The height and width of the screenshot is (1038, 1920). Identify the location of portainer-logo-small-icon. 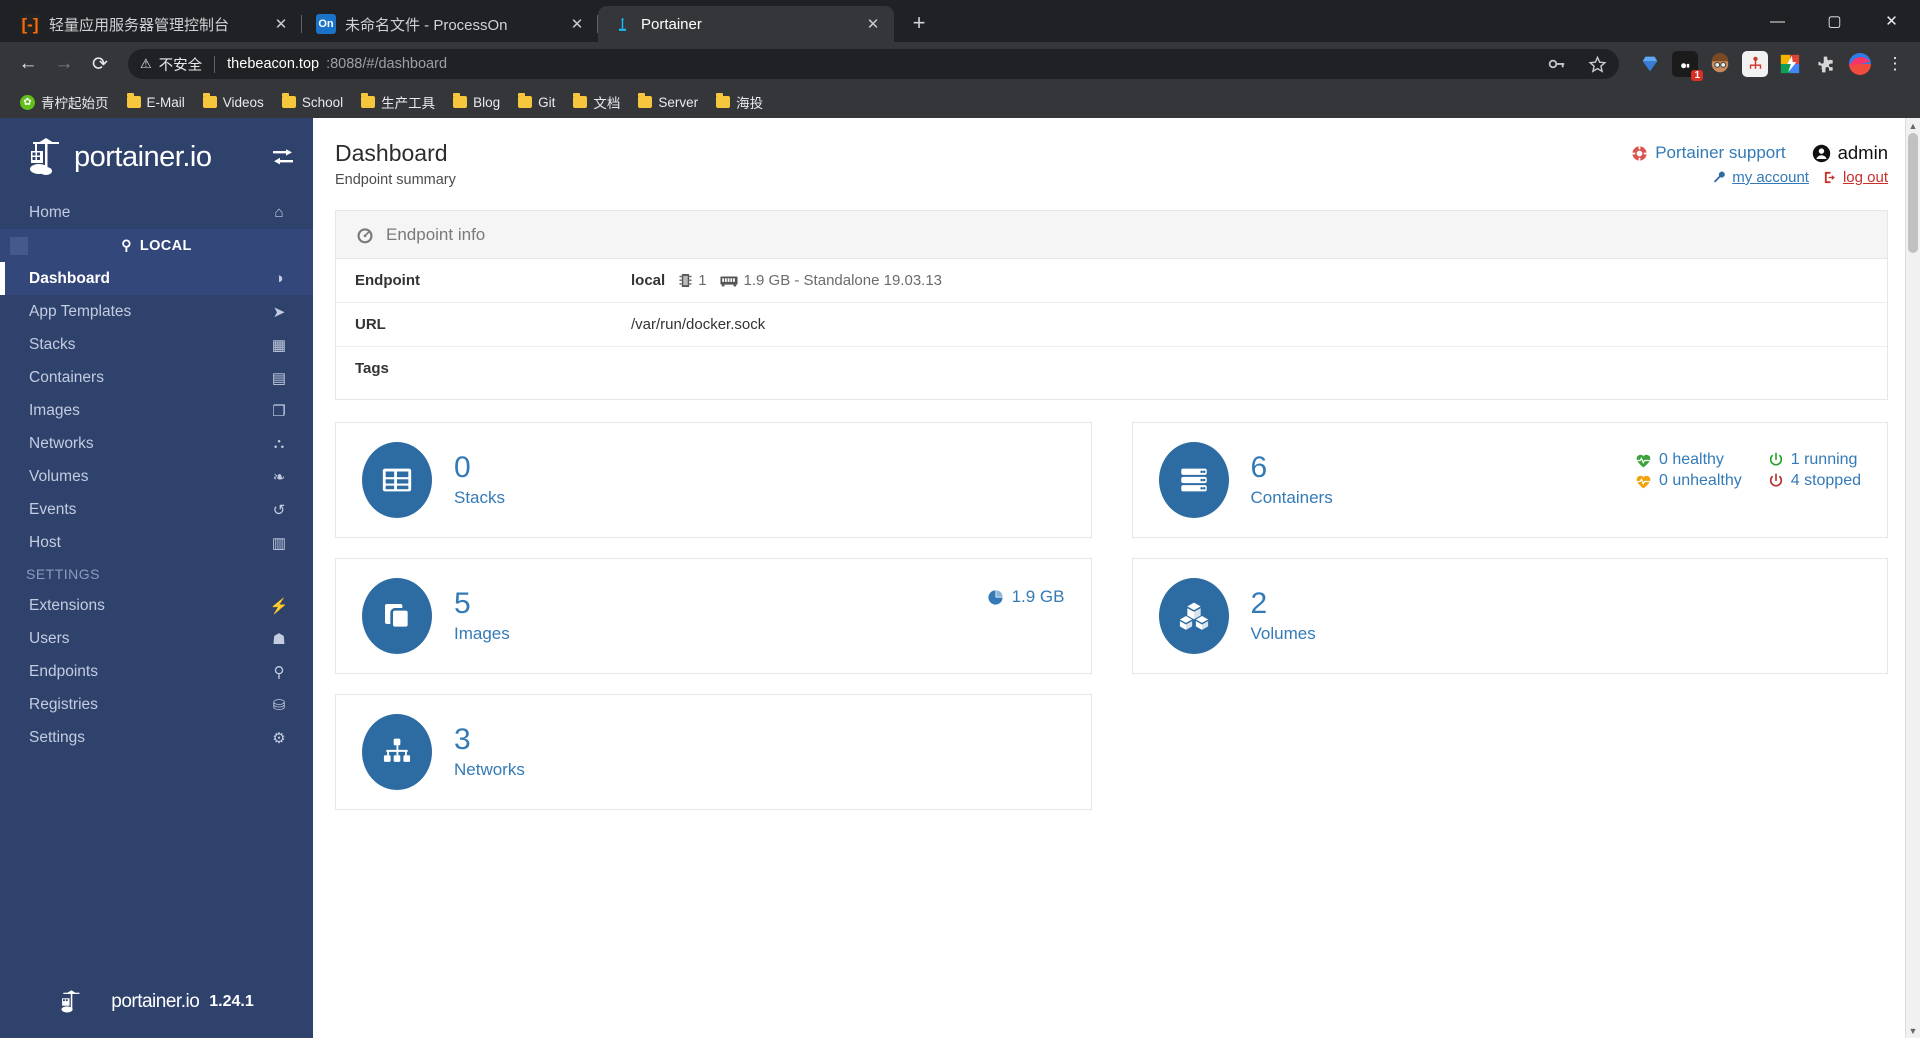
(80, 1002).